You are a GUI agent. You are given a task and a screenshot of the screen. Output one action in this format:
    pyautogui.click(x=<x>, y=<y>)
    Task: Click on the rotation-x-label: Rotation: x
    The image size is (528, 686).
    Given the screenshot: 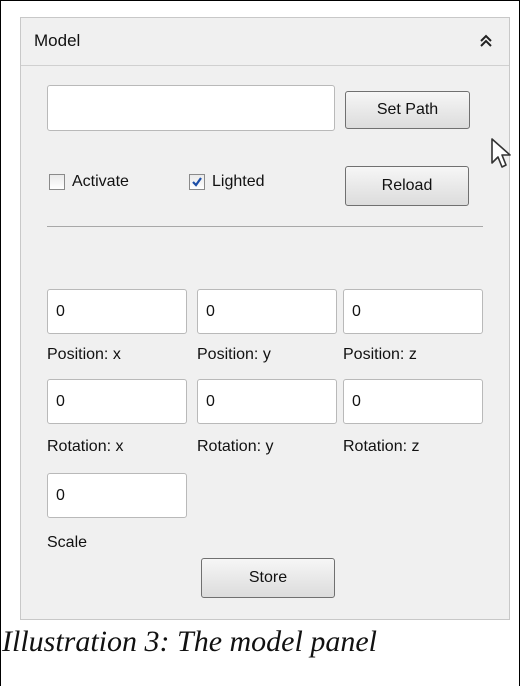 What is the action you would take?
    pyautogui.click(x=85, y=446)
    